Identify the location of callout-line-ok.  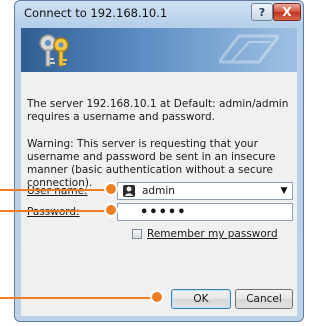
(76, 298).